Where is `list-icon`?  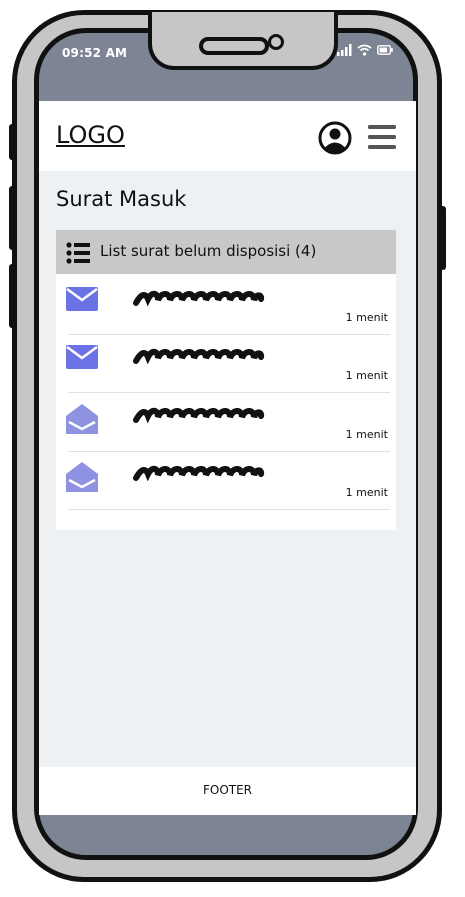
list-icon is located at coordinates (78, 253).